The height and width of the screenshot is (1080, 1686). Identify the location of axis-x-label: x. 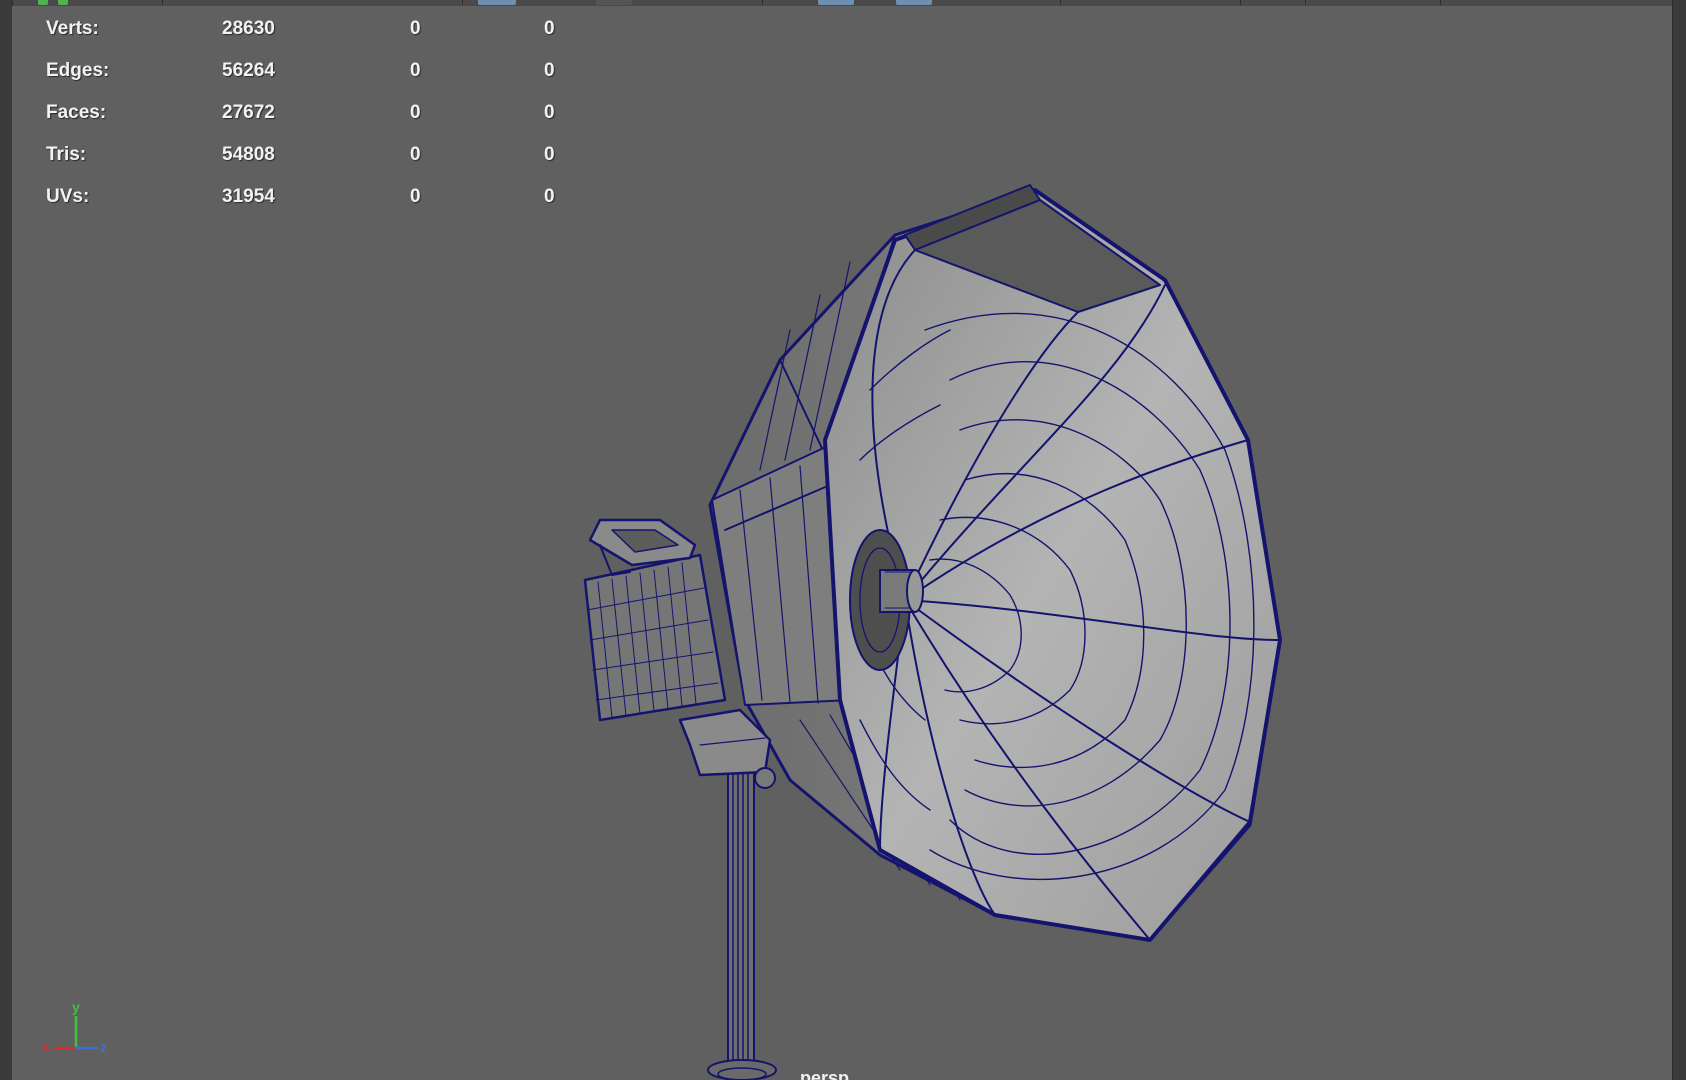
(46, 1047).